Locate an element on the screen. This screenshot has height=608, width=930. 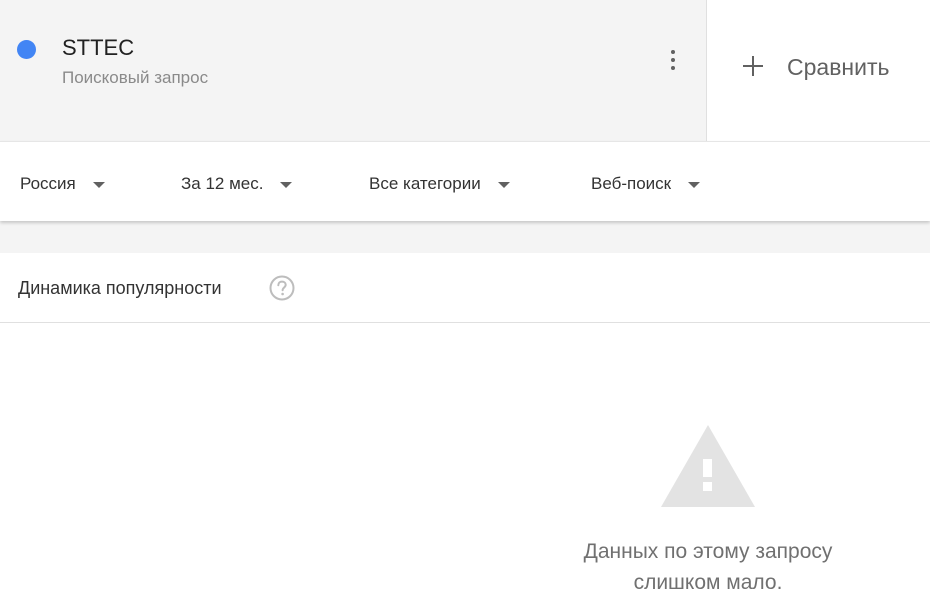
help-circle-icon is located at coordinates (282, 288).